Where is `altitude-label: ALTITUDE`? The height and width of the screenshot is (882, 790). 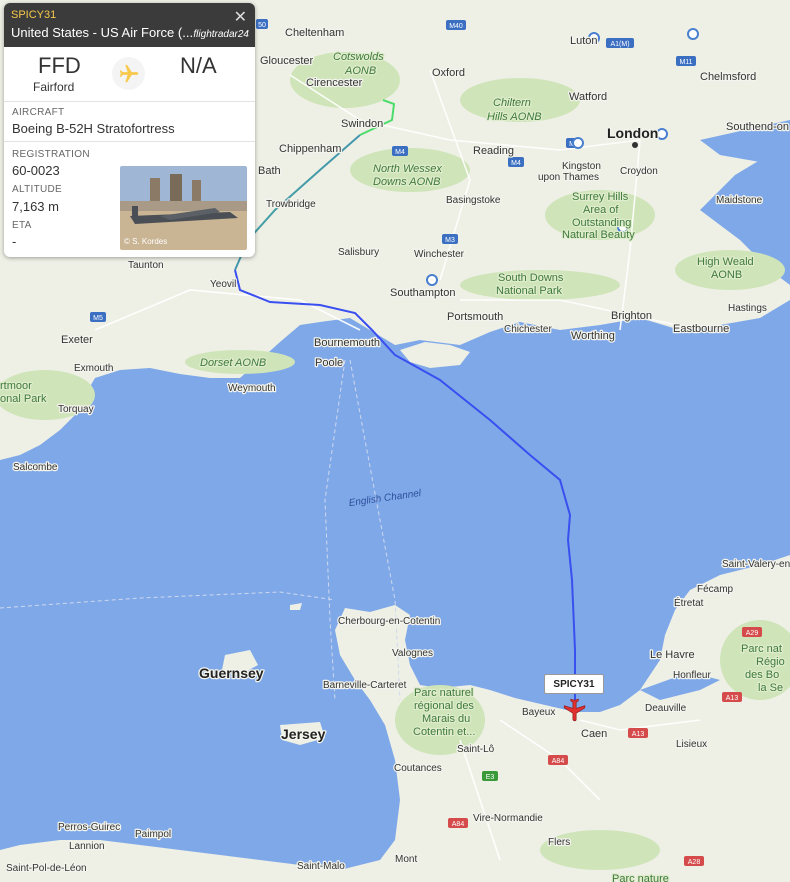 altitude-label: ALTITUDE is located at coordinates (37, 189).